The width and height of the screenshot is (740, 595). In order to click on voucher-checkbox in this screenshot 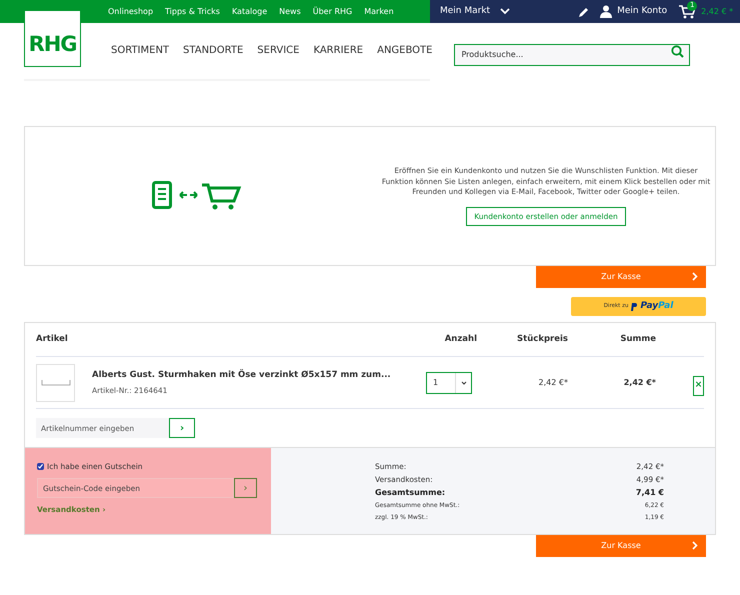, I will do `click(40, 466)`.